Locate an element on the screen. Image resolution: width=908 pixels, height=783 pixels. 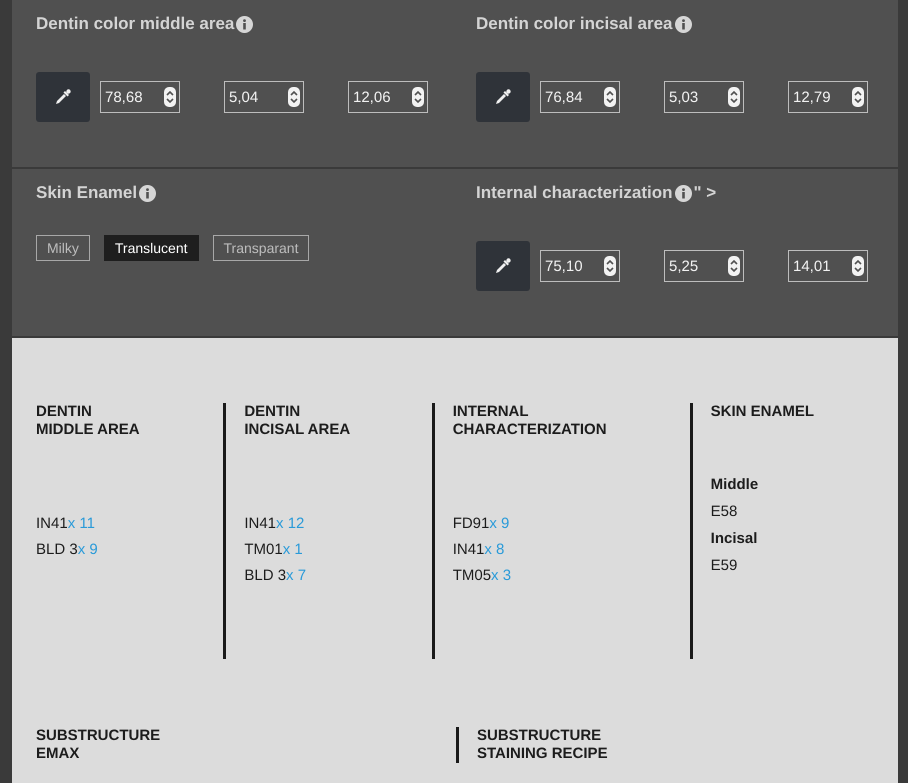
number-field: 5,03 is located at coordinates (704, 97).